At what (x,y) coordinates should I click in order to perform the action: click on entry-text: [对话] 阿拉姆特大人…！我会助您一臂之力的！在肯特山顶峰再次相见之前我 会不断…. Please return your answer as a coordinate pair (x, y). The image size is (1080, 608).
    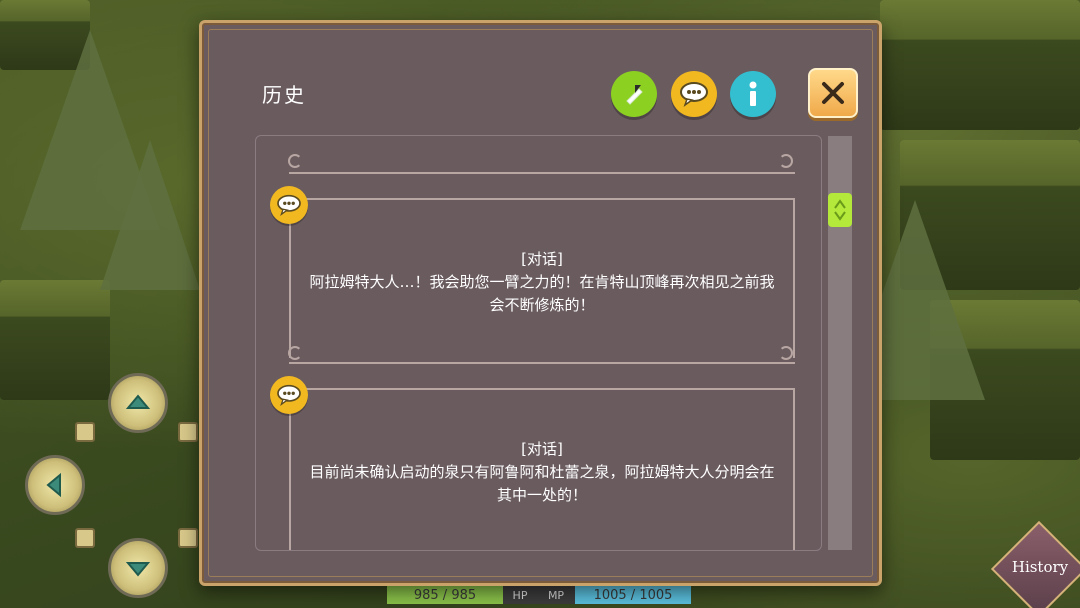
    Looking at the image, I should click on (542, 282).